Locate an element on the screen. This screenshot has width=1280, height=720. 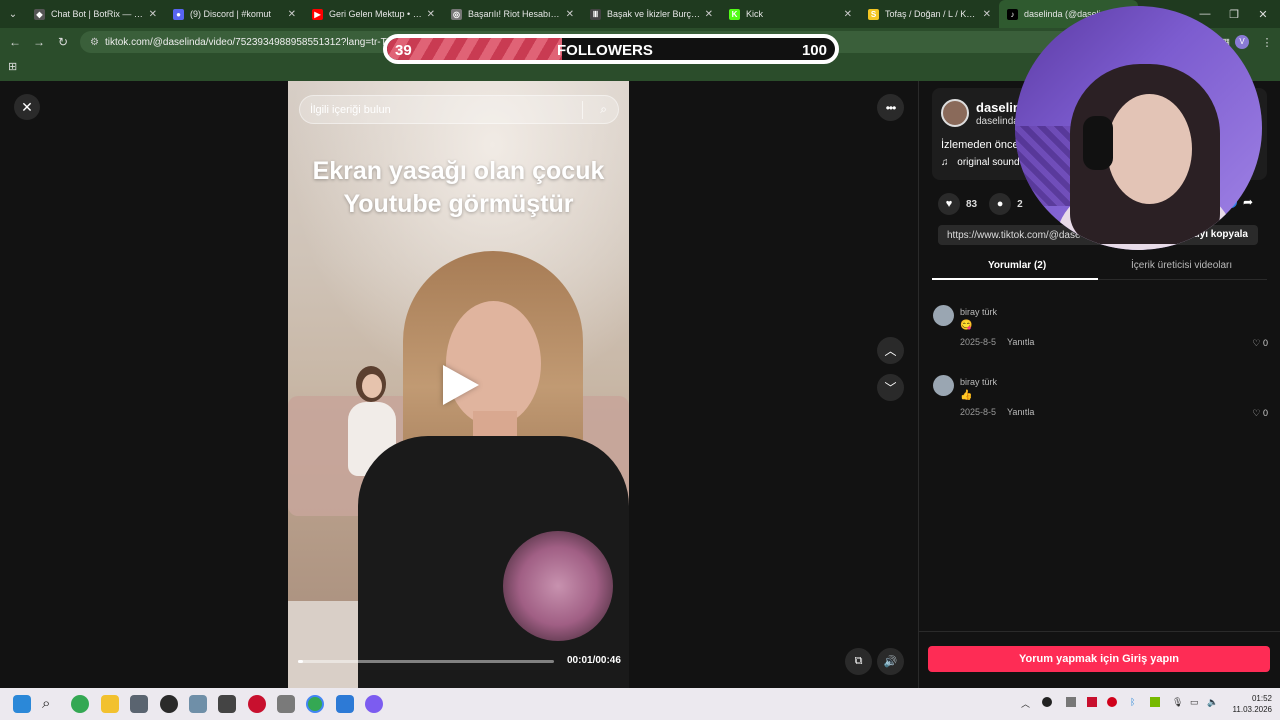
tab-comments: Yorumlar (2) is located at coordinates (1017, 265).